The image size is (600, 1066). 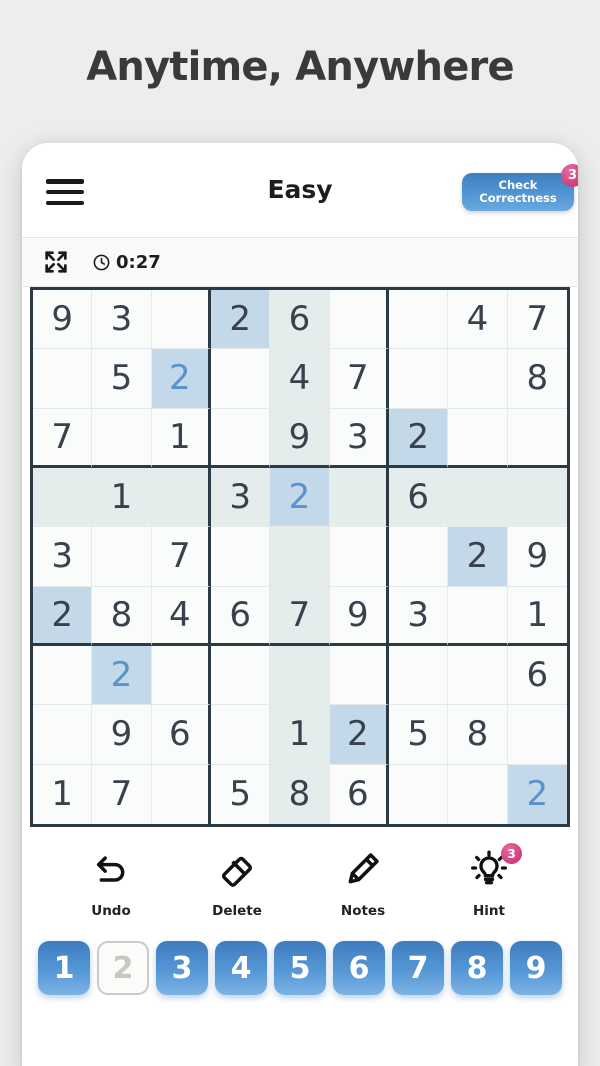 I want to click on tool-delete-button: Delete, so click(x=237, y=884).